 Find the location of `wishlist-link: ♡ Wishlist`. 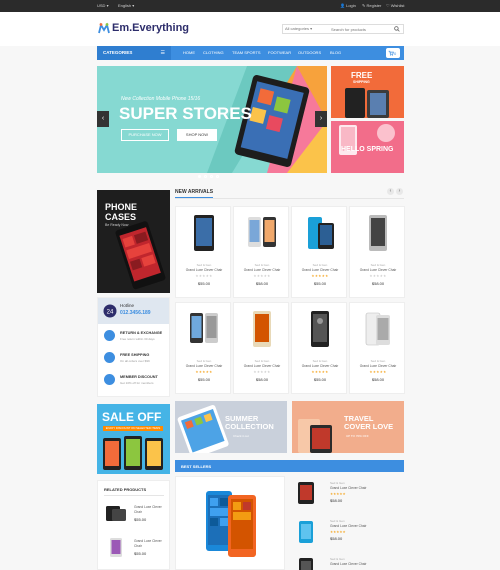

wishlist-link: ♡ Wishlist is located at coordinates (395, 5).